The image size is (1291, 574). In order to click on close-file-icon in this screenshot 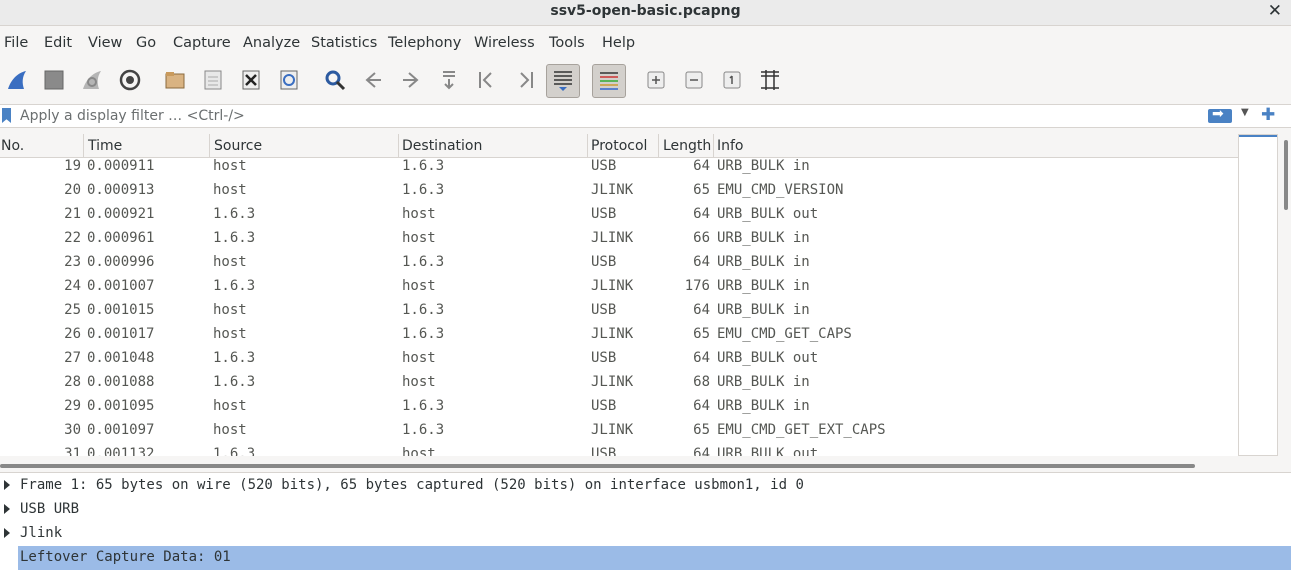, I will do `click(251, 80)`.